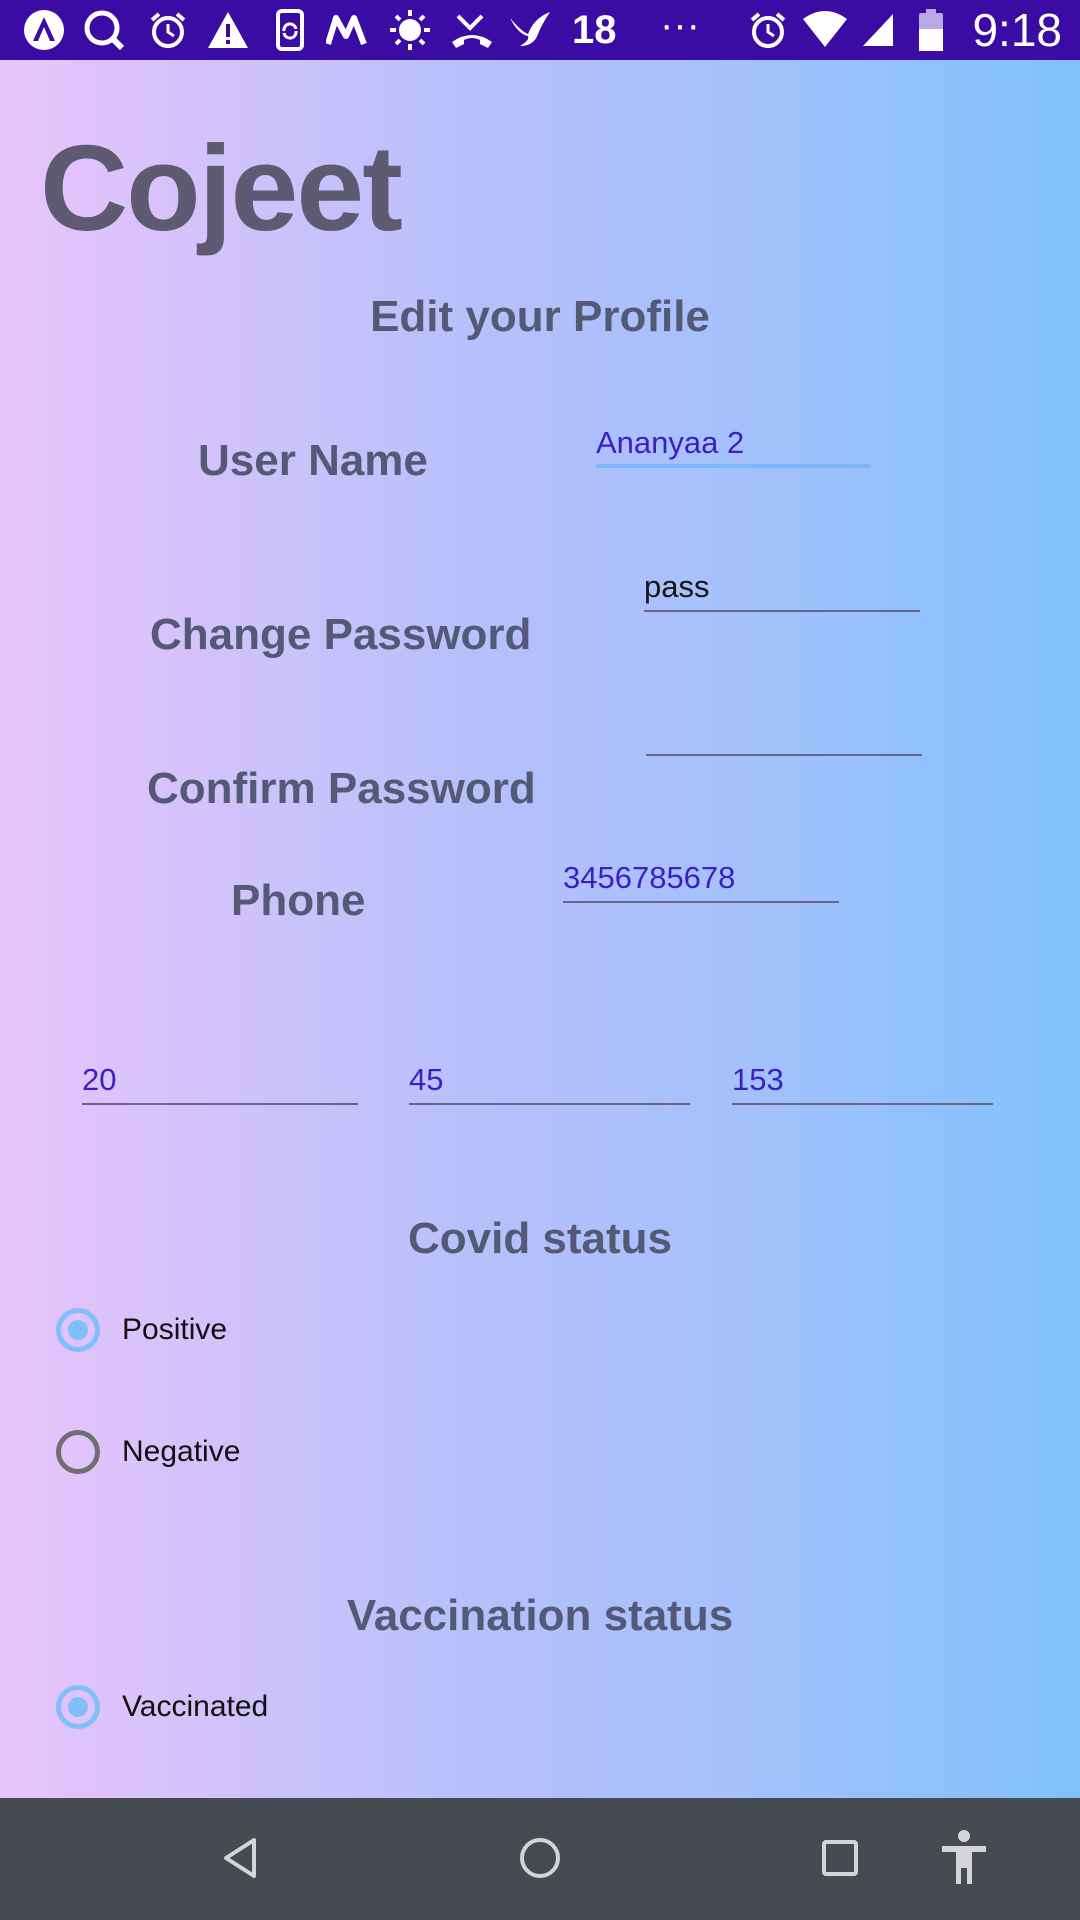 The height and width of the screenshot is (1920, 1080). What do you see at coordinates (964, 1858) in the screenshot?
I see `accessibility-icon` at bounding box center [964, 1858].